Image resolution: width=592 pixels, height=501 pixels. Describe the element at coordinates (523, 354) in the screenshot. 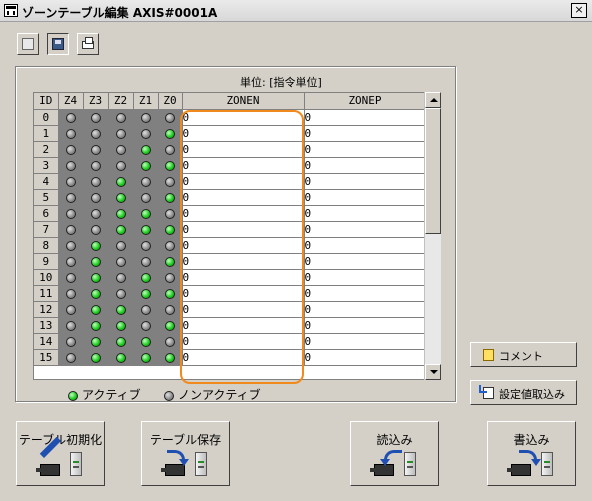

I see `comment-button: コメント` at that location.